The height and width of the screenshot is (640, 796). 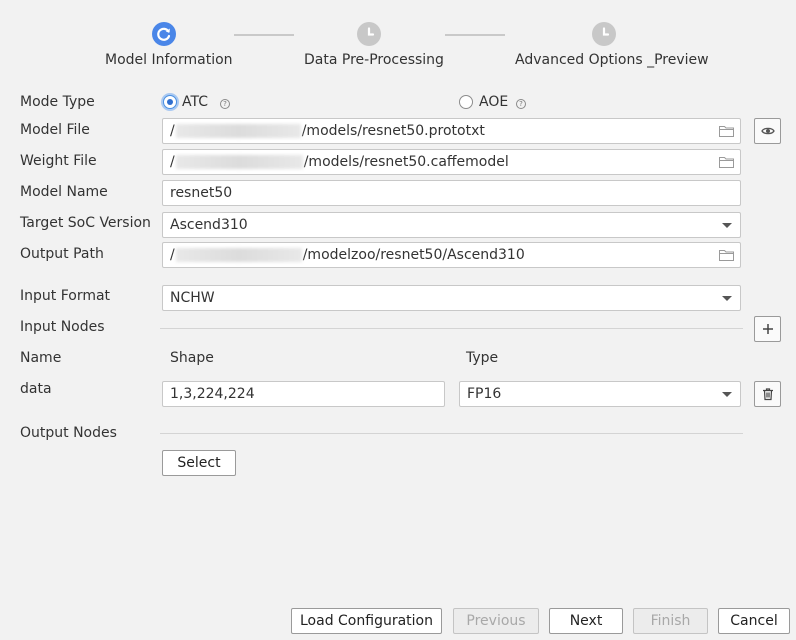 I want to click on target-soc-value: Ascend310, so click(x=209, y=225).